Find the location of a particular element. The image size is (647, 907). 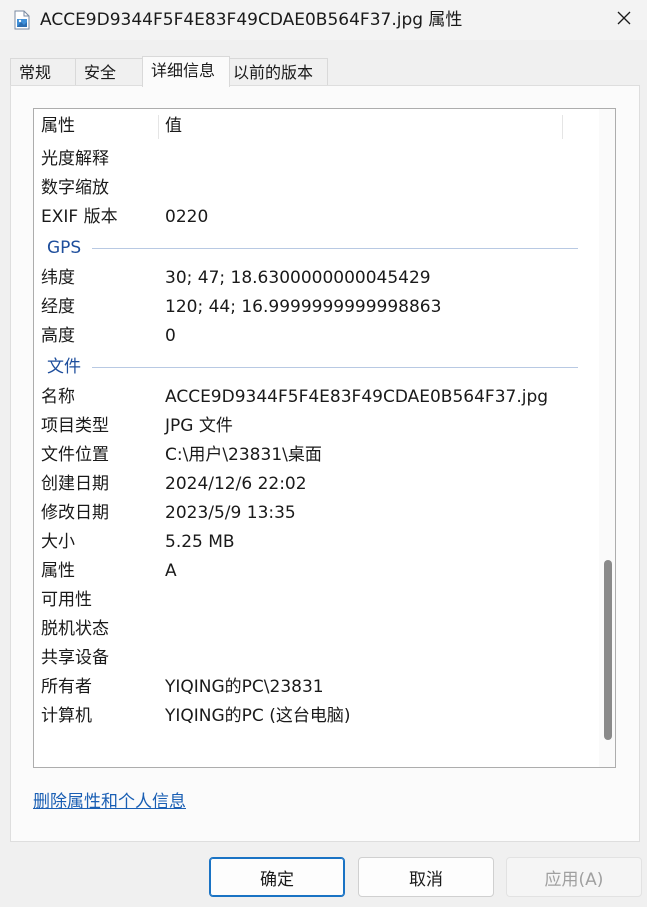

property-name: 计算机 is located at coordinates (66, 716).